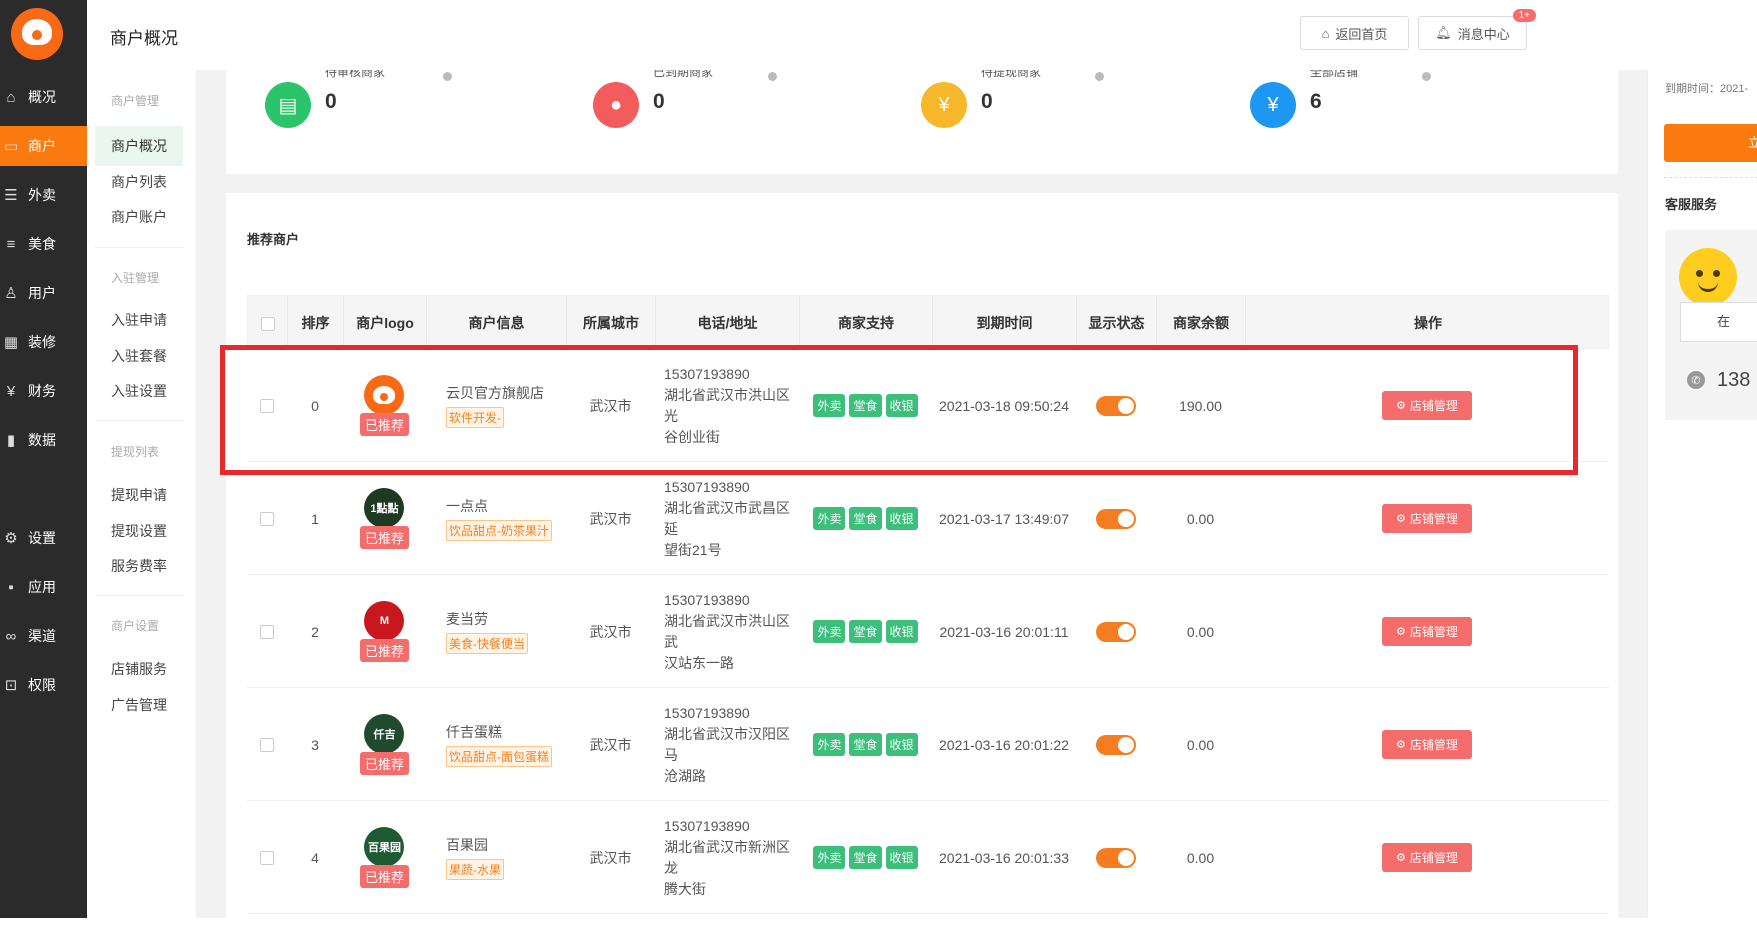 The width and height of the screenshot is (1757, 927). Describe the element at coordinates (1734, 379) in the screenshot. I see `service-phone-number: 138` at that location.